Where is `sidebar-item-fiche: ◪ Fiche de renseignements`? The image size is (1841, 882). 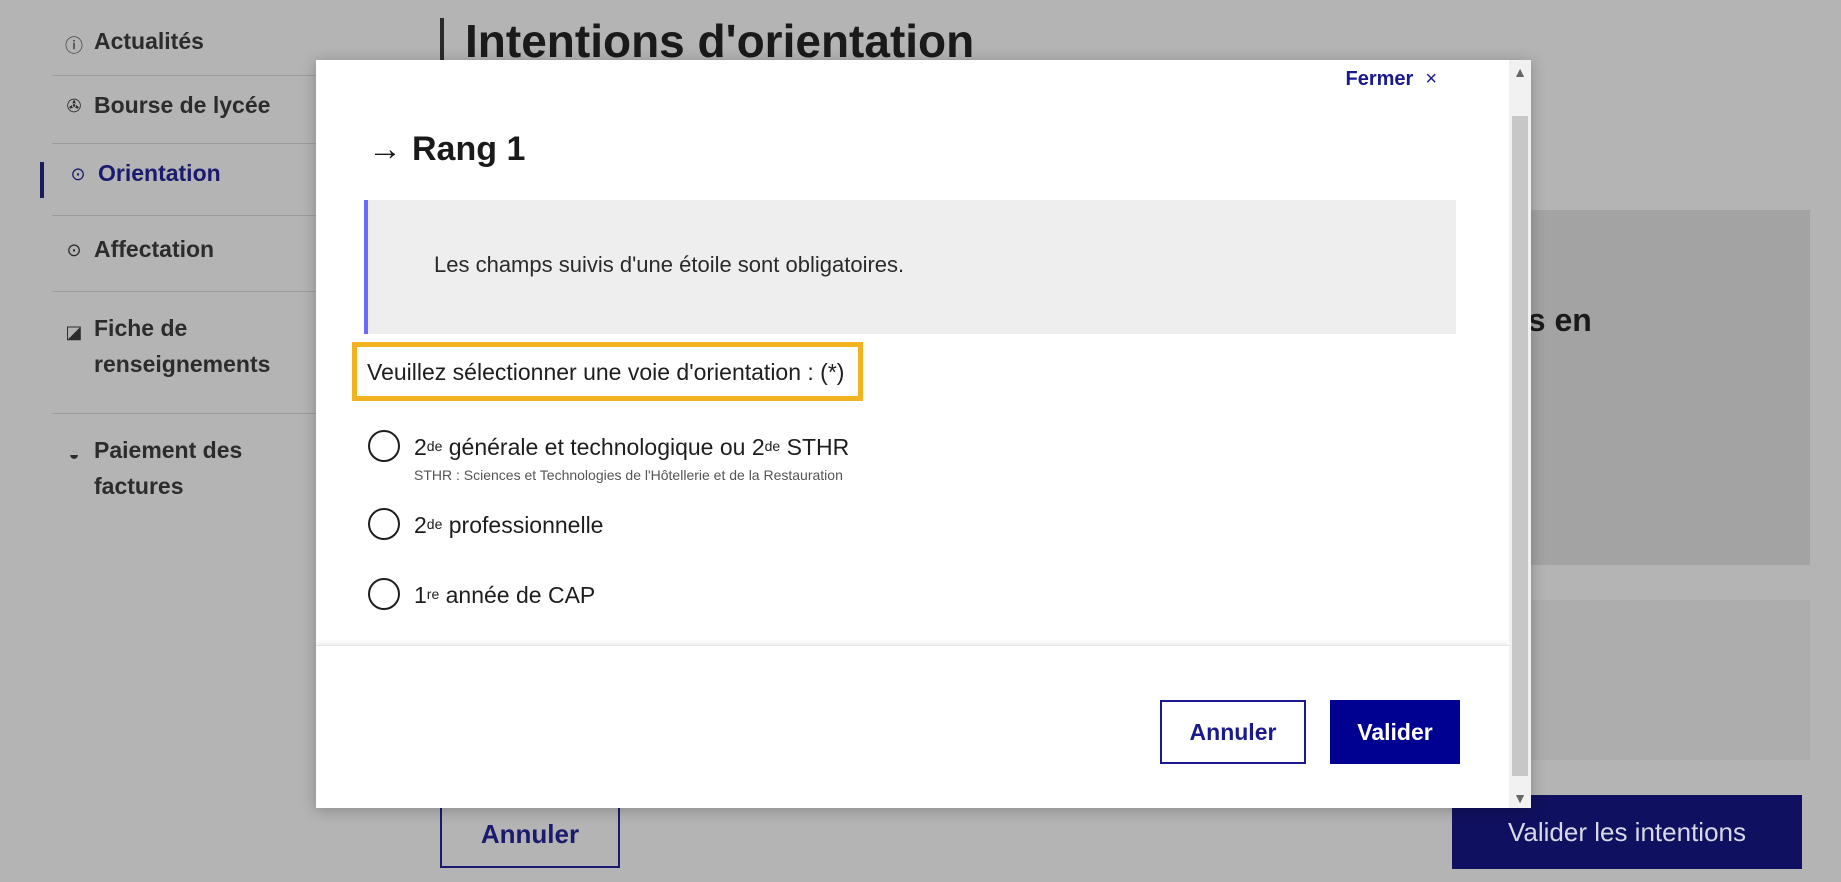
sidebar-item-fiche: ◪ Fiche de renseignements is located at coordinates (197, 362).